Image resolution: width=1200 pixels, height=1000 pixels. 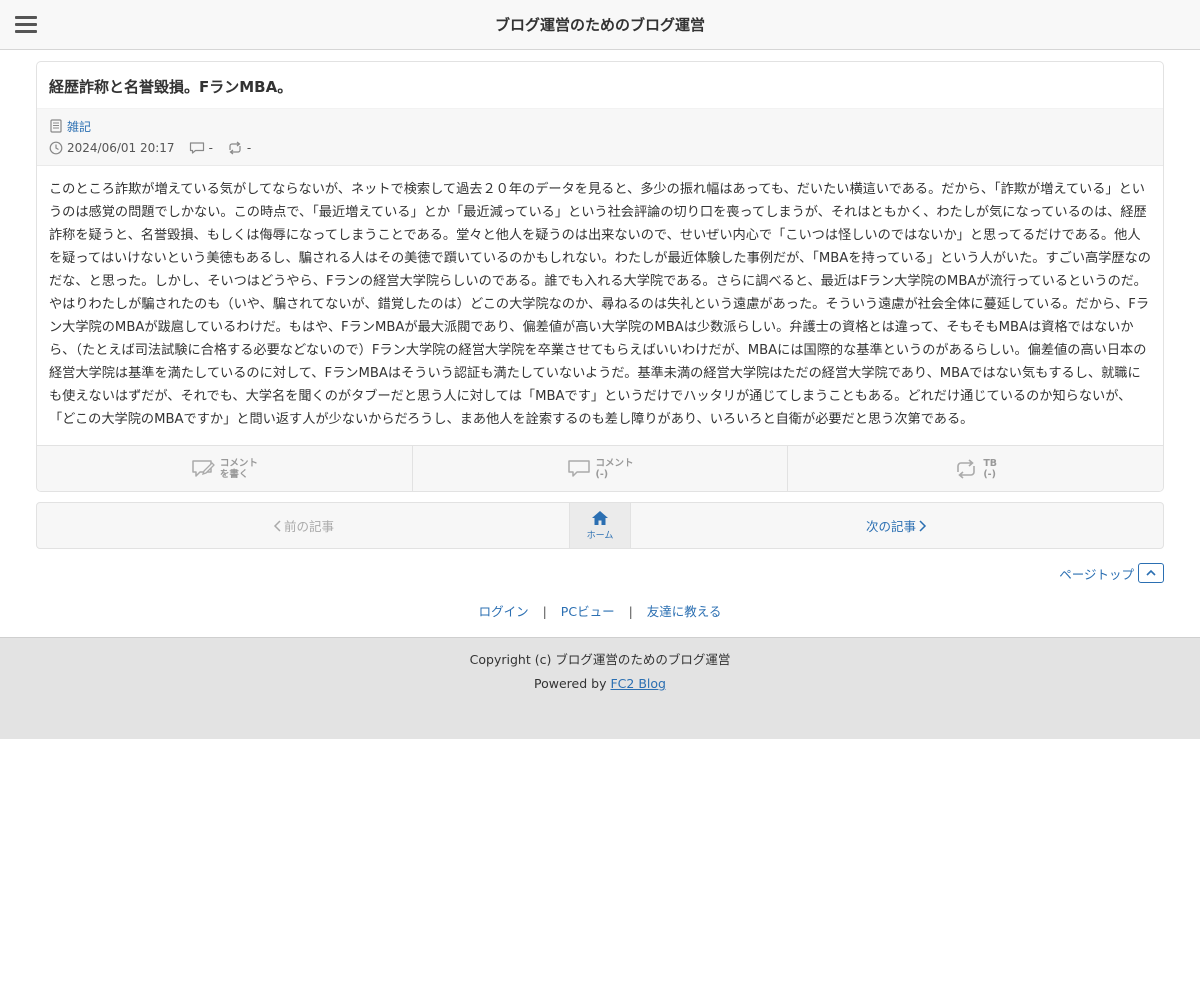 I want to click on comments-label-2: (-), so click(x=602, y=474).